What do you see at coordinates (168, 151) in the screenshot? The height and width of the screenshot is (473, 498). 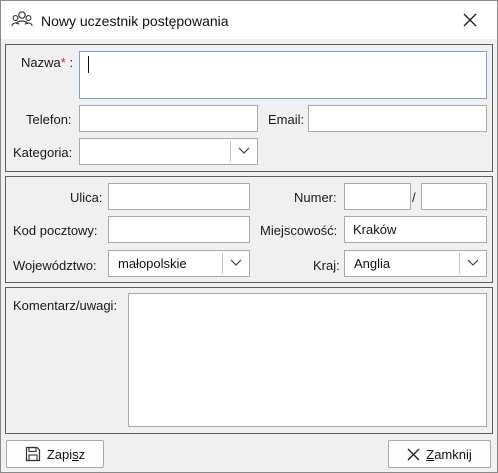 I see `category-select` at bounding box center [168, 151].